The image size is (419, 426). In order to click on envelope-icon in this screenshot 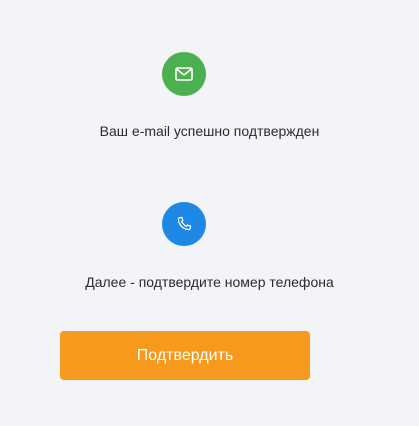, I will do `click(184, 74)`.